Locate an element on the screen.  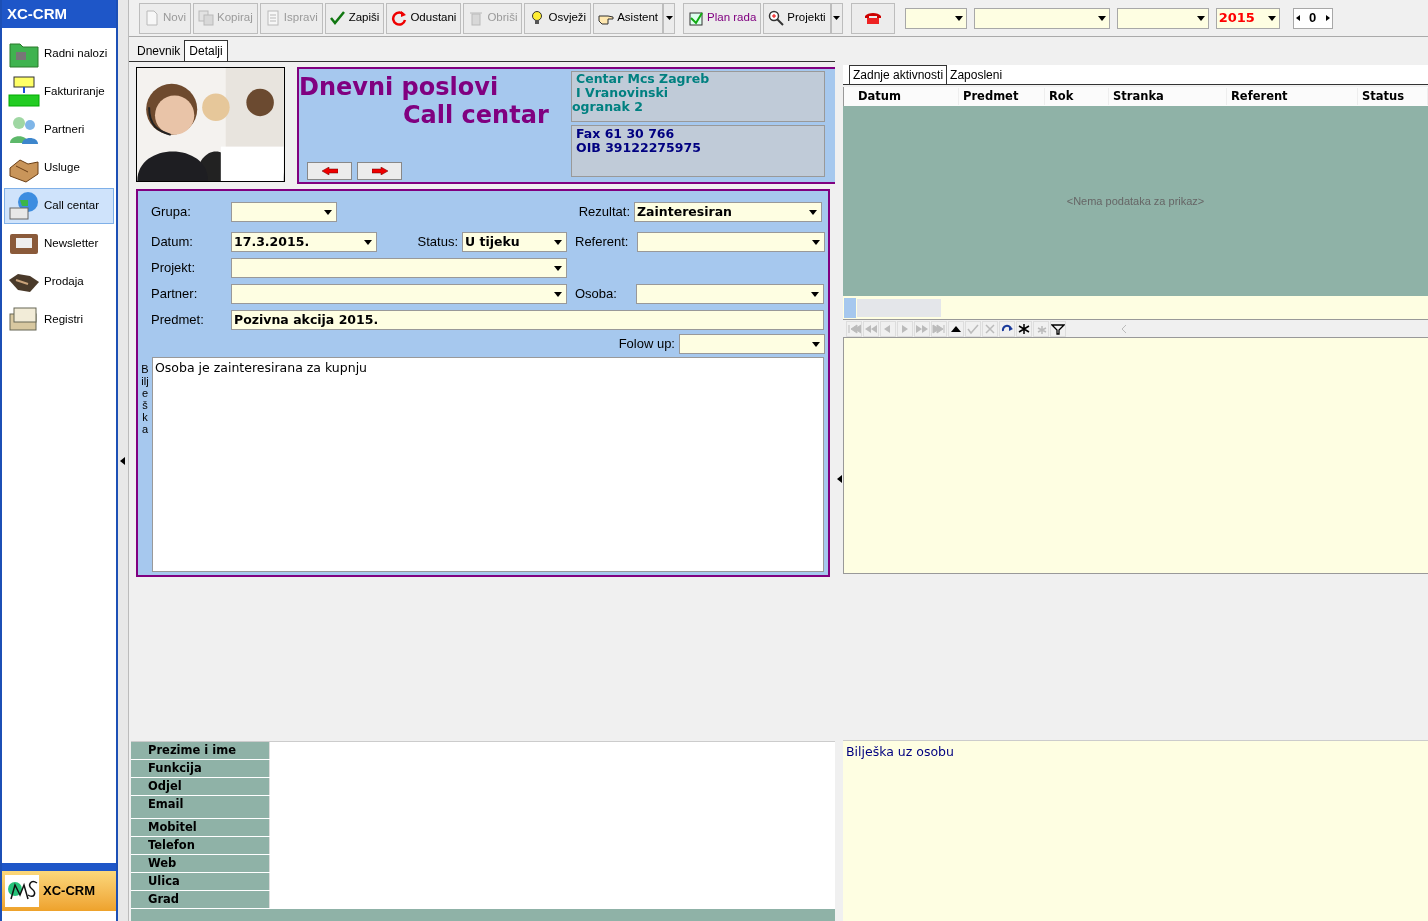
contact-line: Fax 61 30 766 is located at coordinates (626, 134).